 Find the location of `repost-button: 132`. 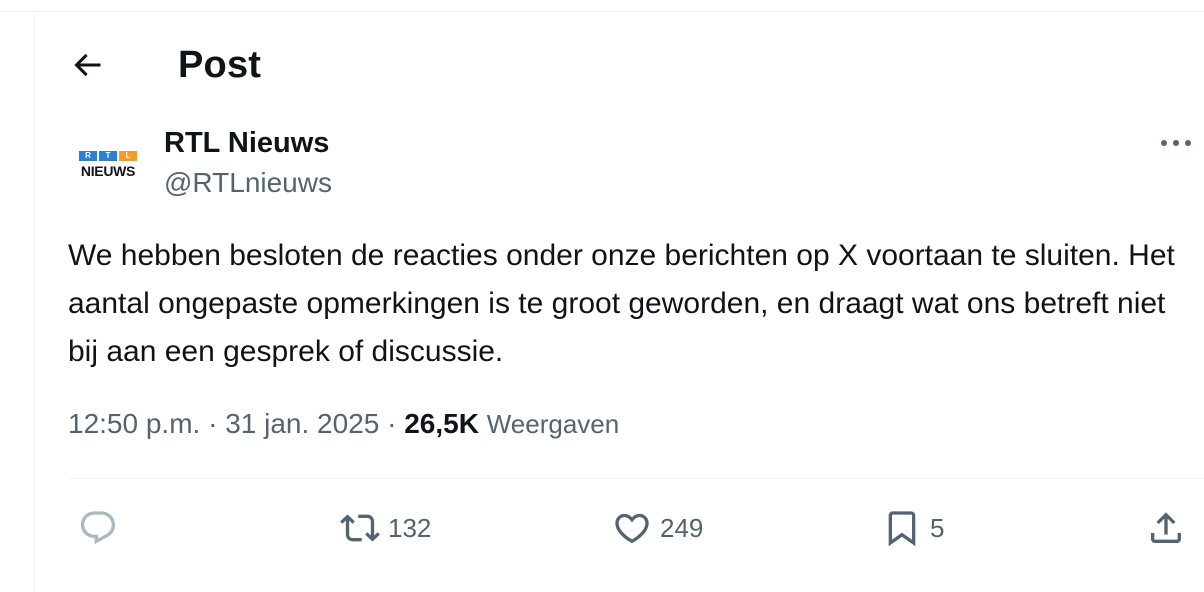

repost-button: 132 is located at coordinates (385, 528).